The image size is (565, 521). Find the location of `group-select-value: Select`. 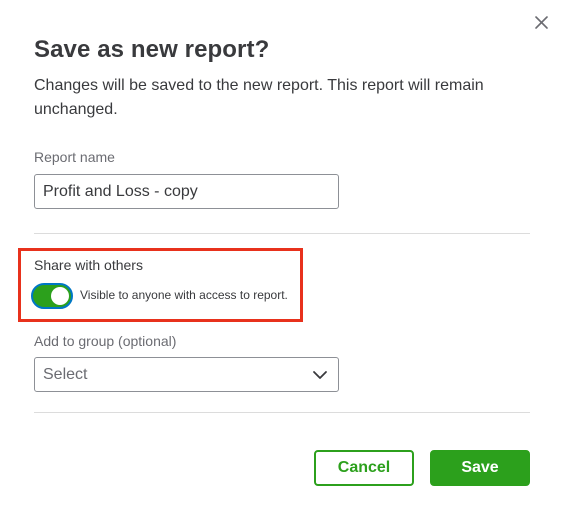

group-select-value: Select is located at coordinates (65, 374).